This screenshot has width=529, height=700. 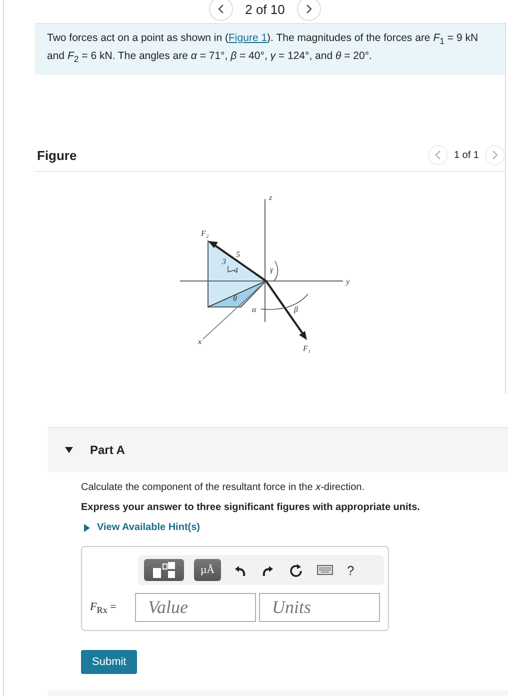 What do you see at coordinates (268, 570) in the screenshot?
I see `redo-icon` at bounding box center [268, 570].